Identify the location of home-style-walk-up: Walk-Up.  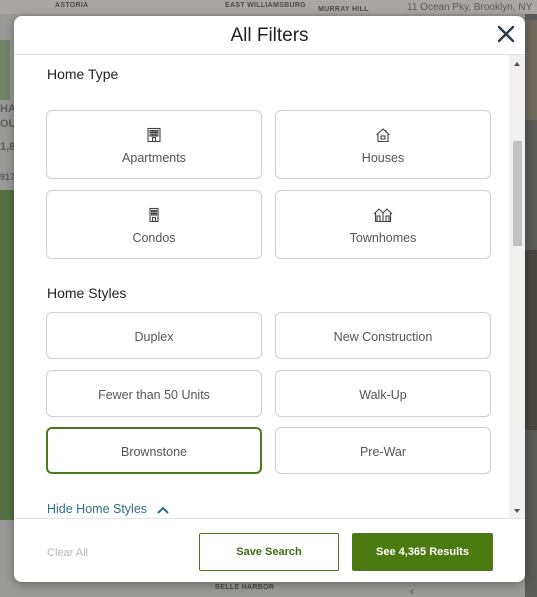
(383, 393).